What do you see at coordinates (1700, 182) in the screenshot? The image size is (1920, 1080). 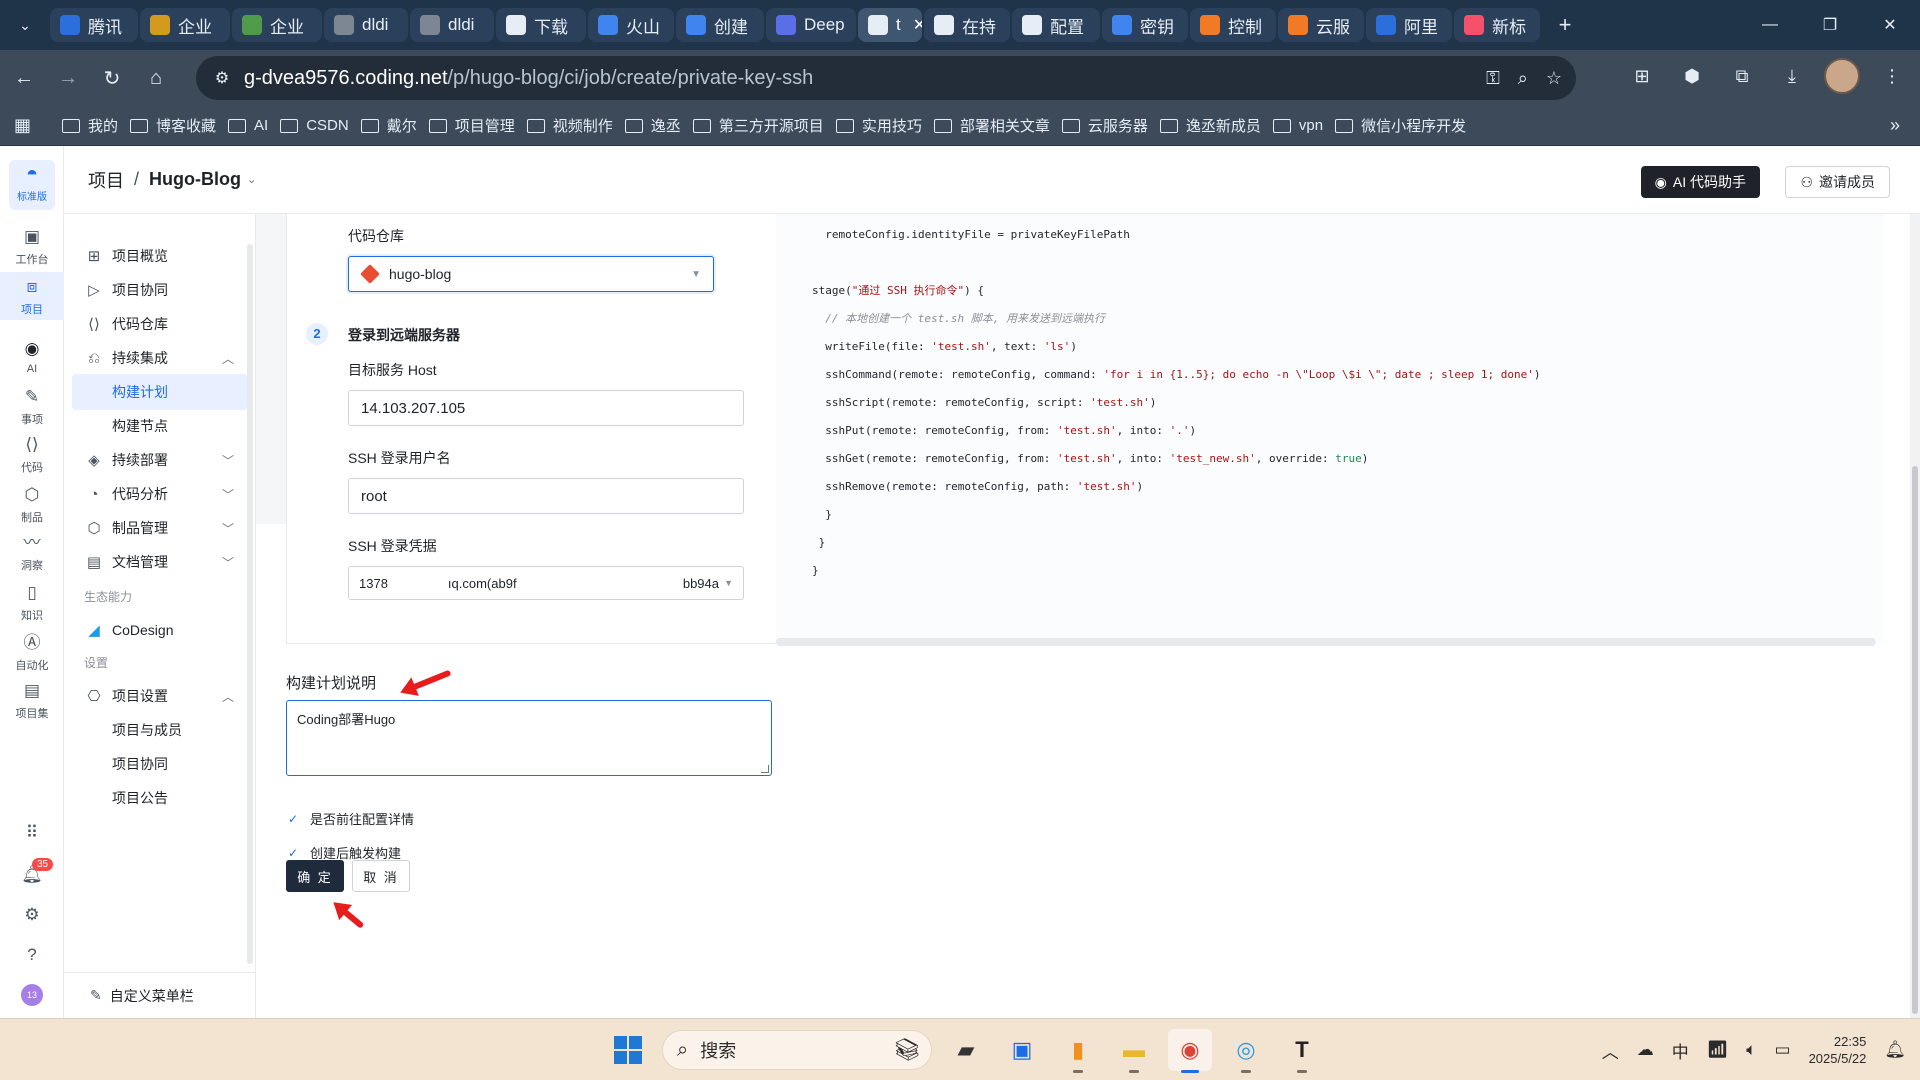 I see `ai-assistant-button: ◉ AI 代码助手` at bounding box center [1700, 182].